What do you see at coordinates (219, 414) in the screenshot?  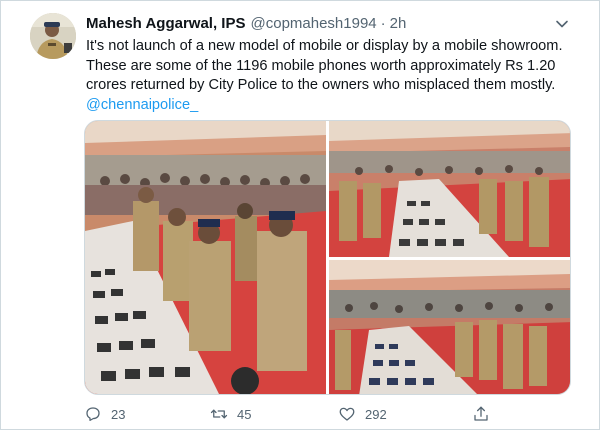 I see `retweet-icon` at bounding box center [219, 414].